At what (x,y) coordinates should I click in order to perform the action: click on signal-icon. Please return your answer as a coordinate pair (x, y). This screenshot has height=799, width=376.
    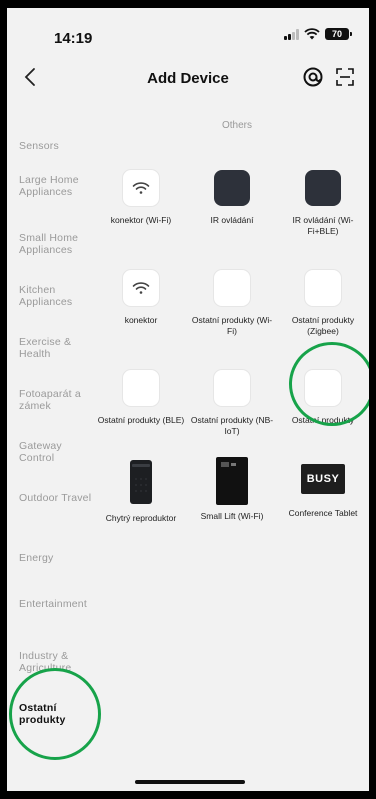
    Looking at the image, I should click on (291, 34).